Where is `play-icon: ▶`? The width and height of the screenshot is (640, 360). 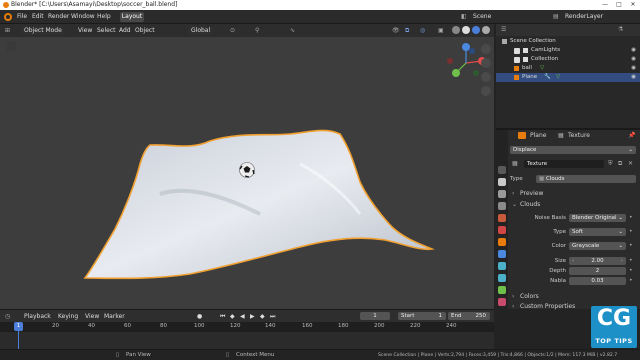 play-icon: ▶ is located at coordinates (252, 316).